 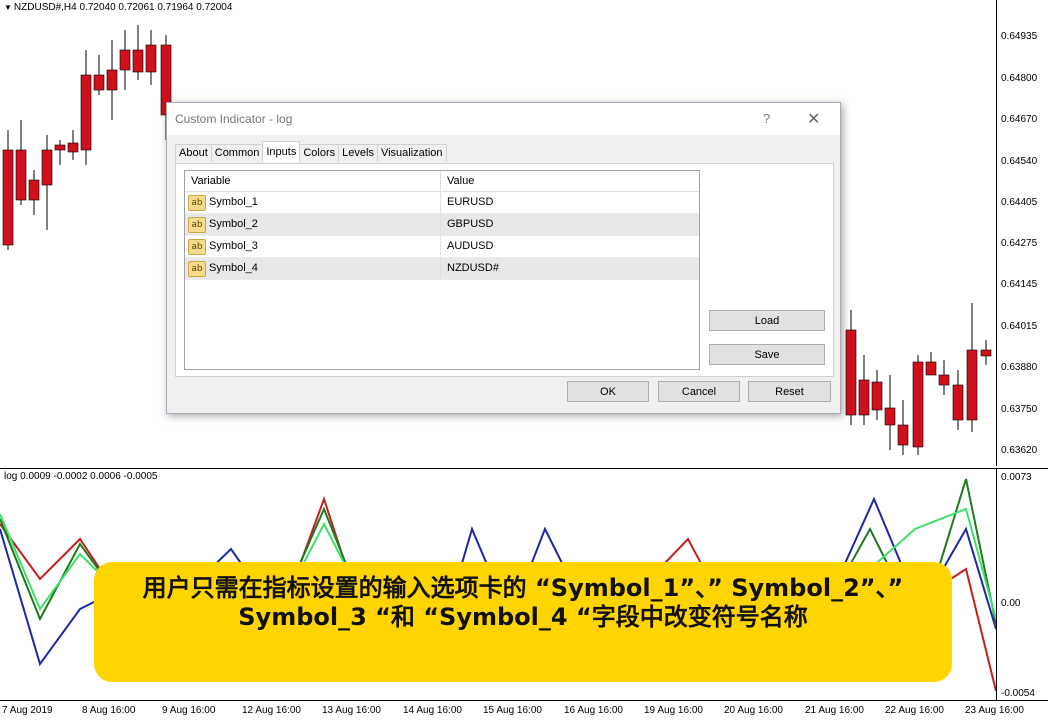 What do you see at coordinates (193, 153) in the screenshot?
I see `tab-about: About` at bounding box center [193, 153].